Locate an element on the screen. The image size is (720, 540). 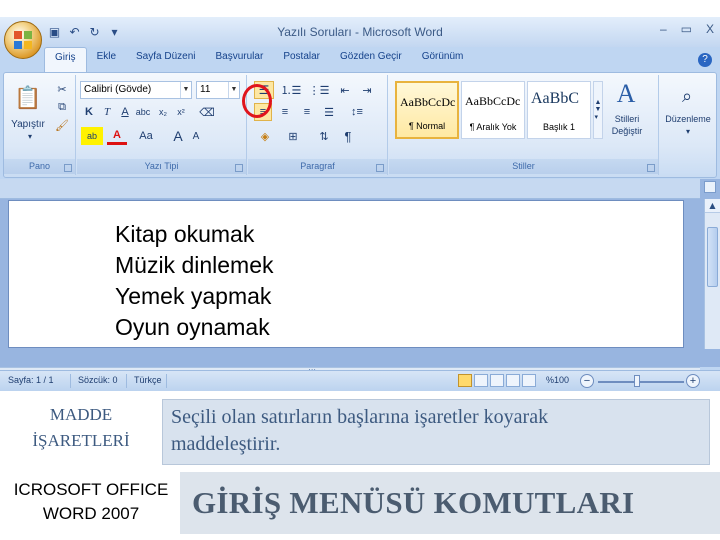
line-spacing-icon: ↕≡ is located at coordinates (357, 112).